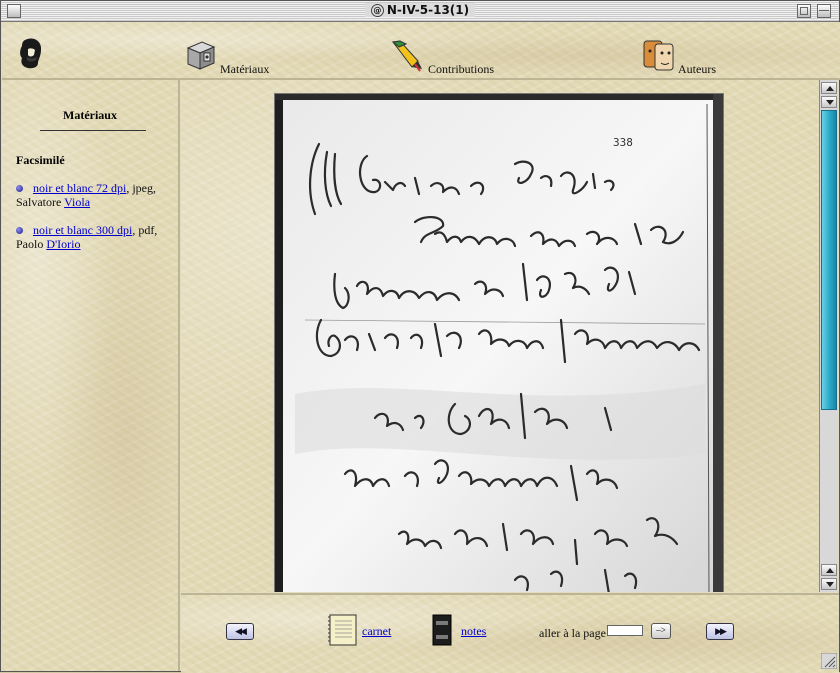 Image resolution: width=840 pixels, height=673 pixels. Describe the element at coordinates (141, 188) in the screenshot. I see `format-text: , jpeg,` at that location.